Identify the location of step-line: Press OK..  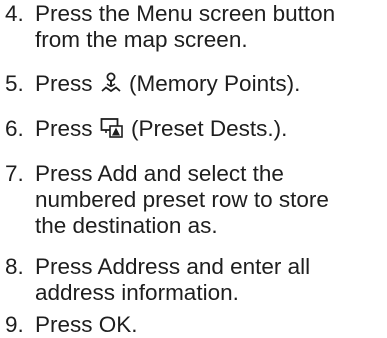
(86, 324).